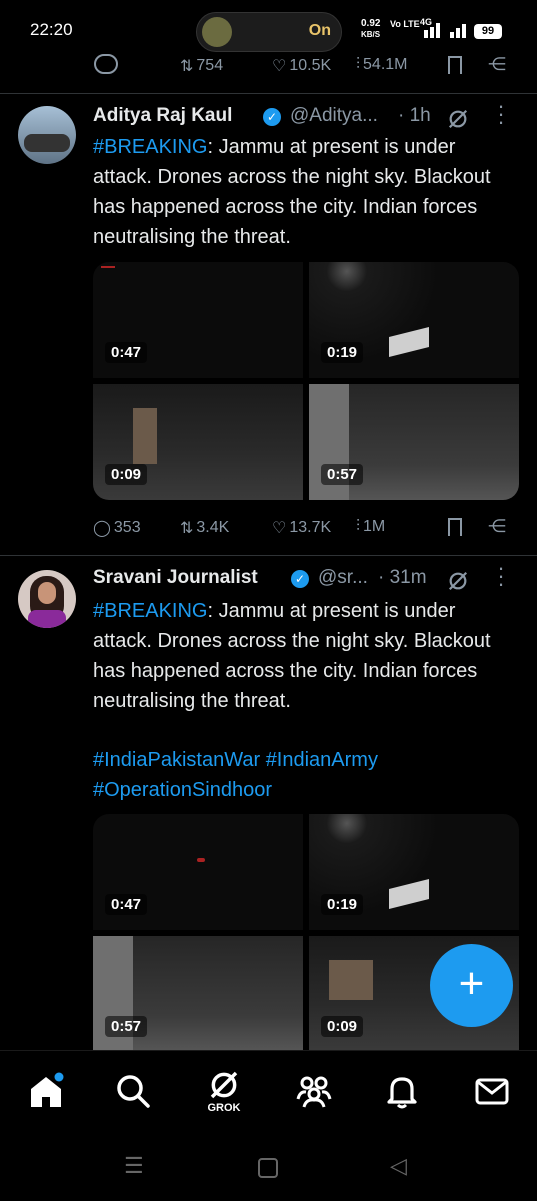 Image resolution: width=537 pixels, height=1201 pixels. Describe the element at coordinates (402, 1091) in the screenshot. I see `notifications-icon` at that location.